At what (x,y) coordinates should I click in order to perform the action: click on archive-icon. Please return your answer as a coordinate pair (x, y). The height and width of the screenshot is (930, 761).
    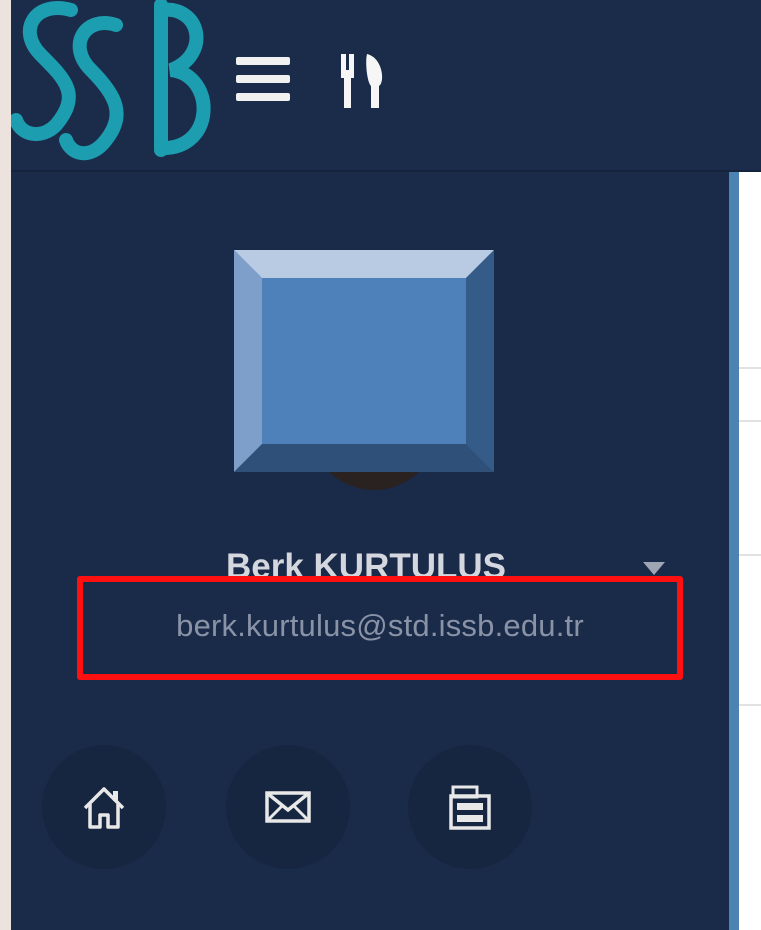
    Looking at the image, I should click on (470, 807).